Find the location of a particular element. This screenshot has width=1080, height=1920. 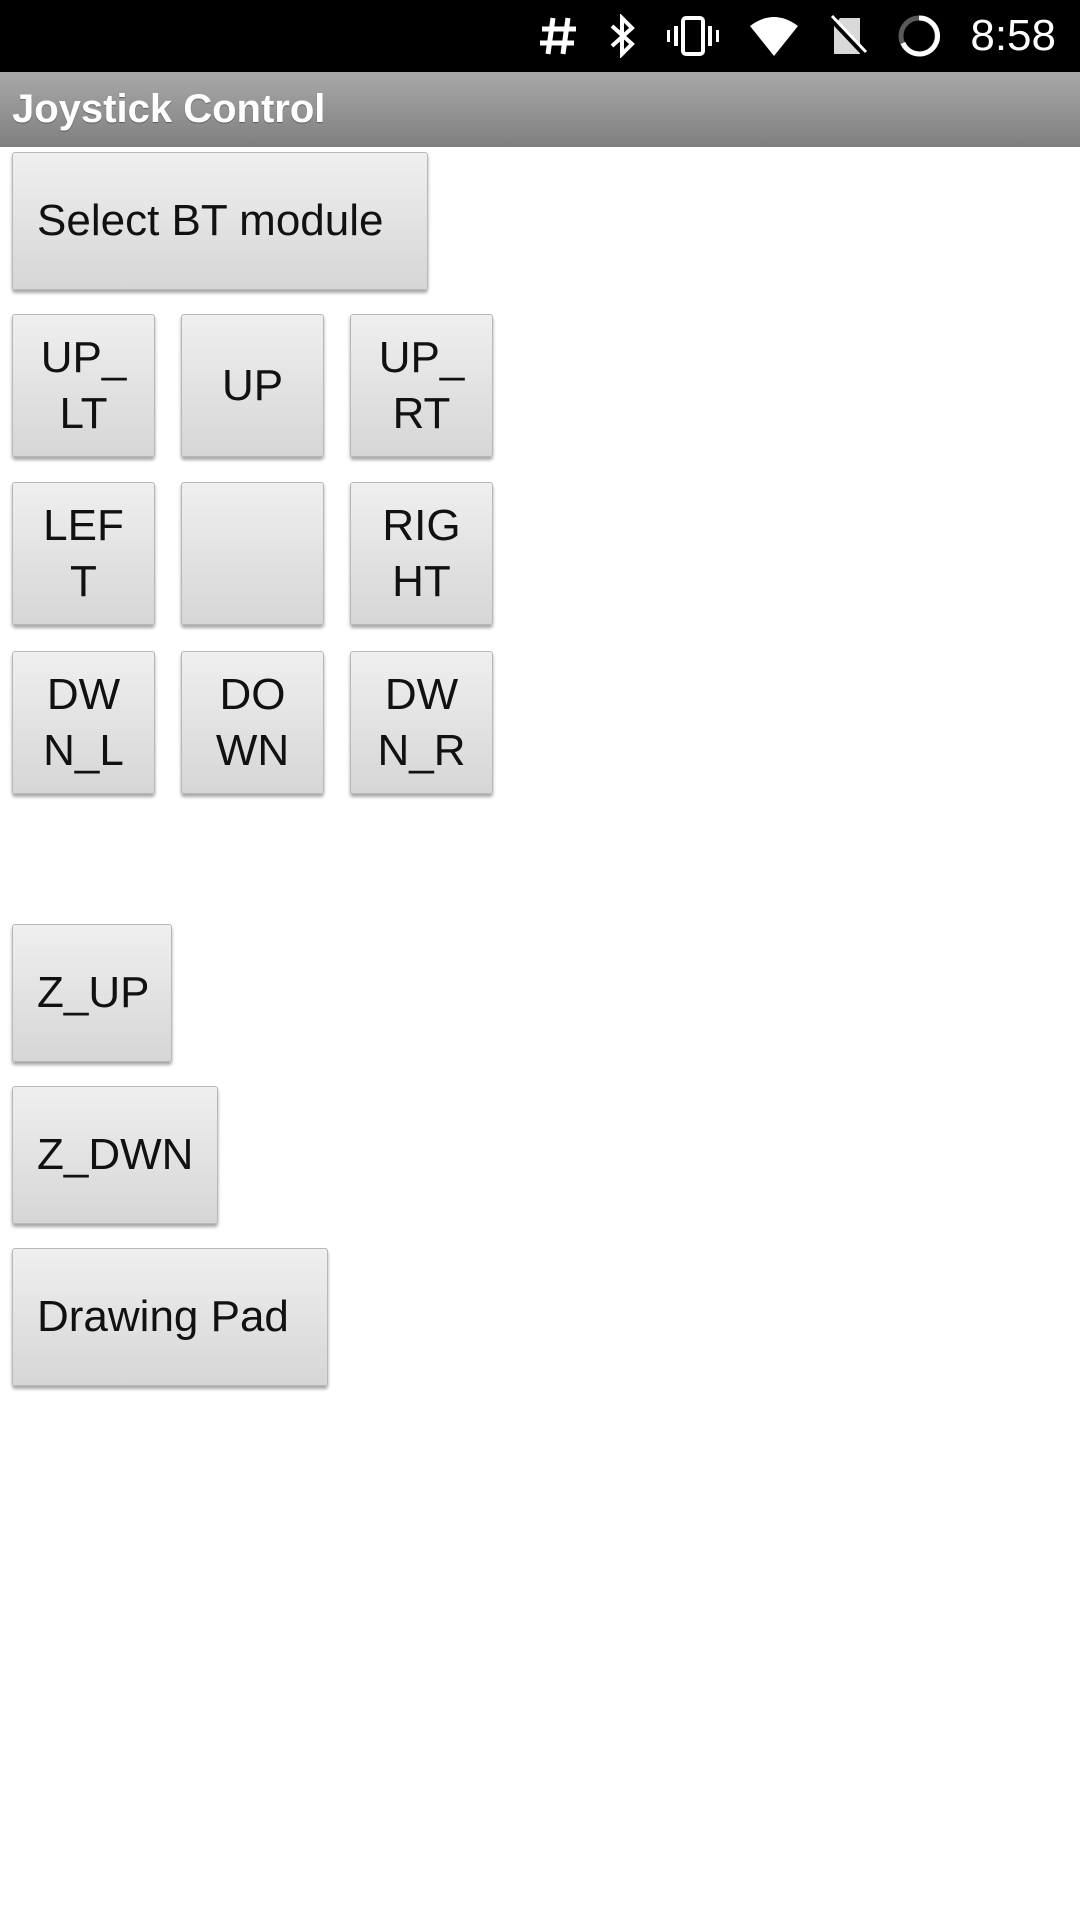

app-title: Joystick Control is located at coordinates (169, 109).